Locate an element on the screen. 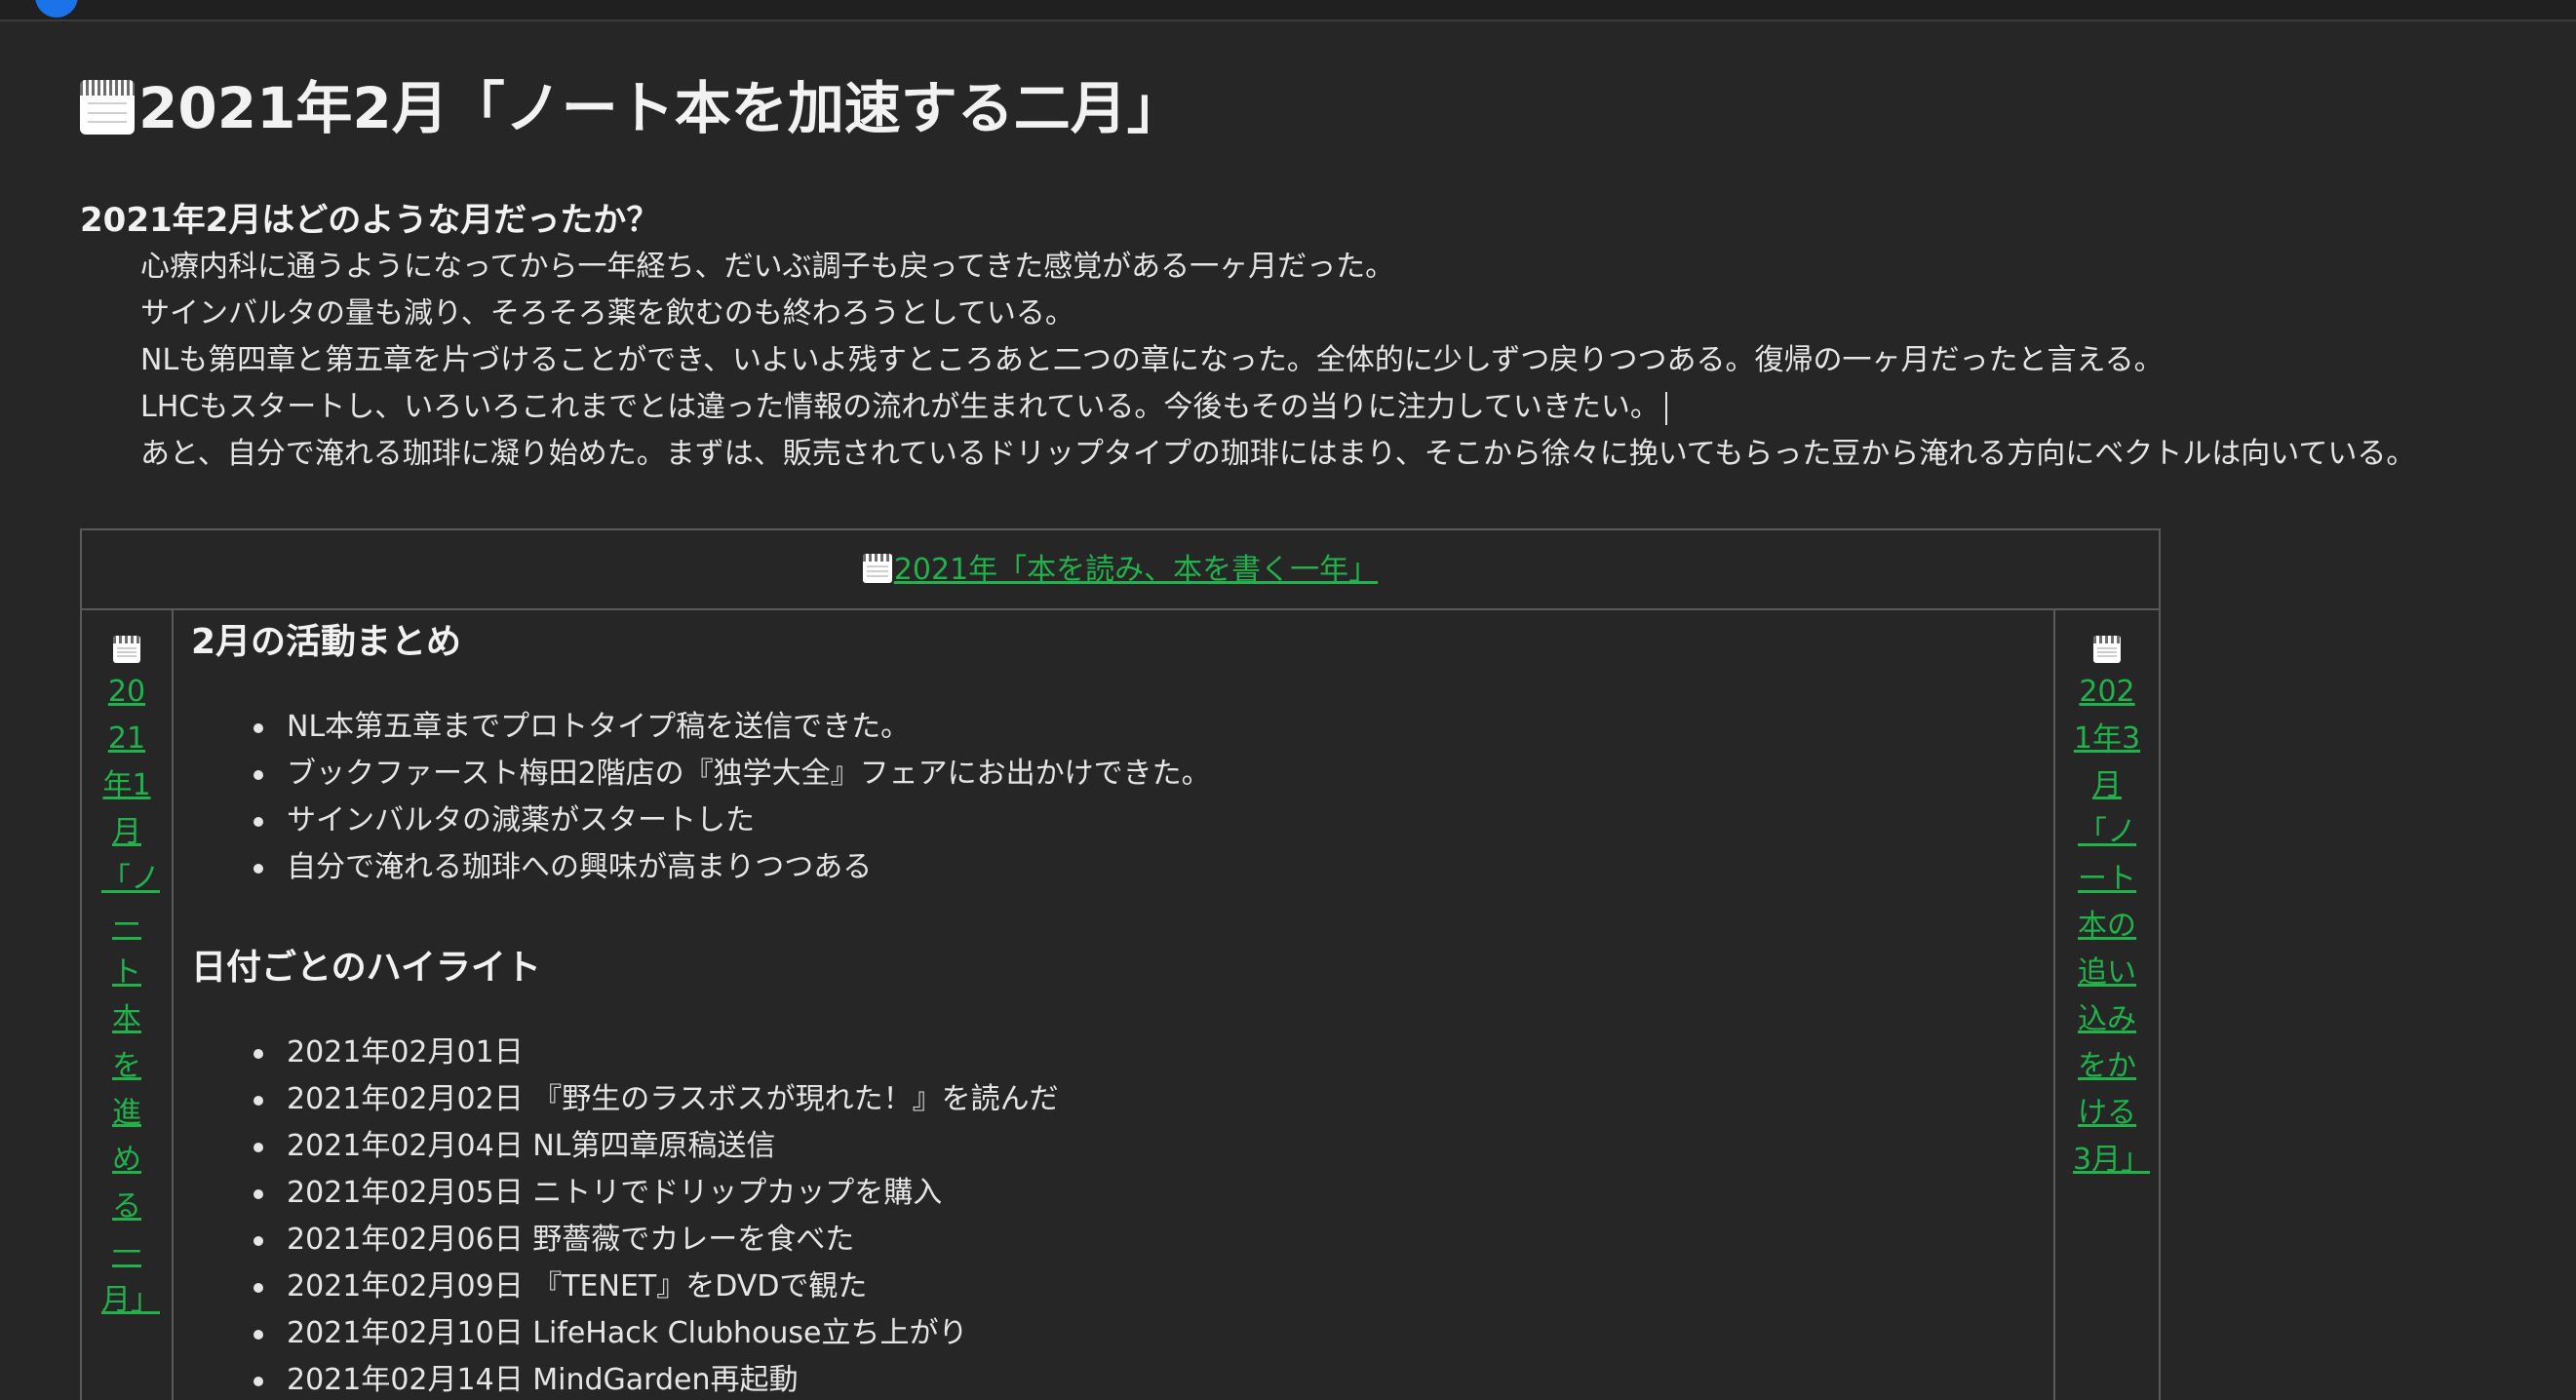  list-item: 2021年02月05日 ニトリでドリップカップを購入 is located at coordinates (625, 1193).